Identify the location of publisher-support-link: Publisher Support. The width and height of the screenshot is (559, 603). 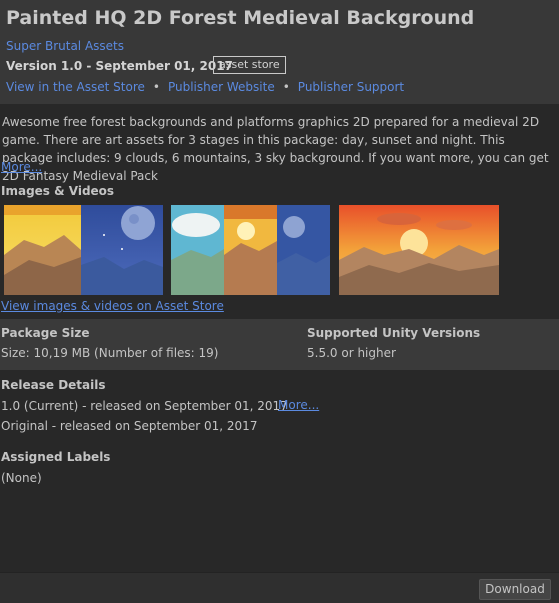
(351, 87).